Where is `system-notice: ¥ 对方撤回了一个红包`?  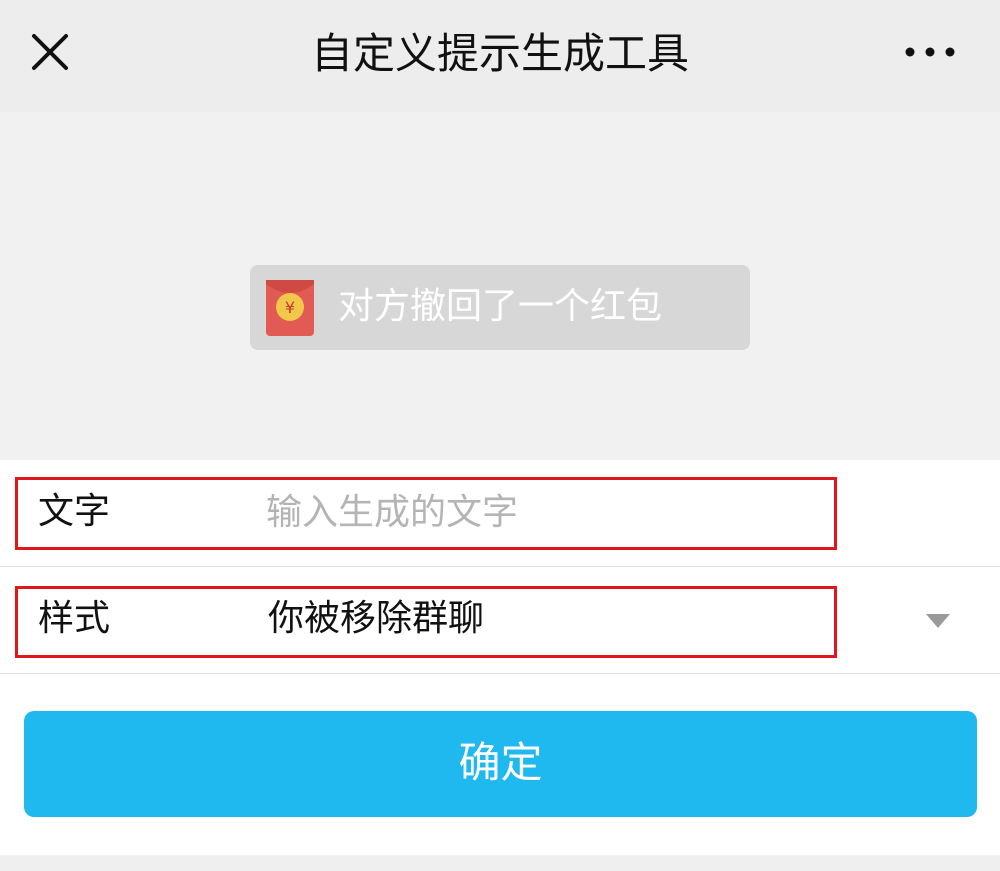 system-notice: ¥ 对方撤回了一个红包 is located at coordinates (500, 307).